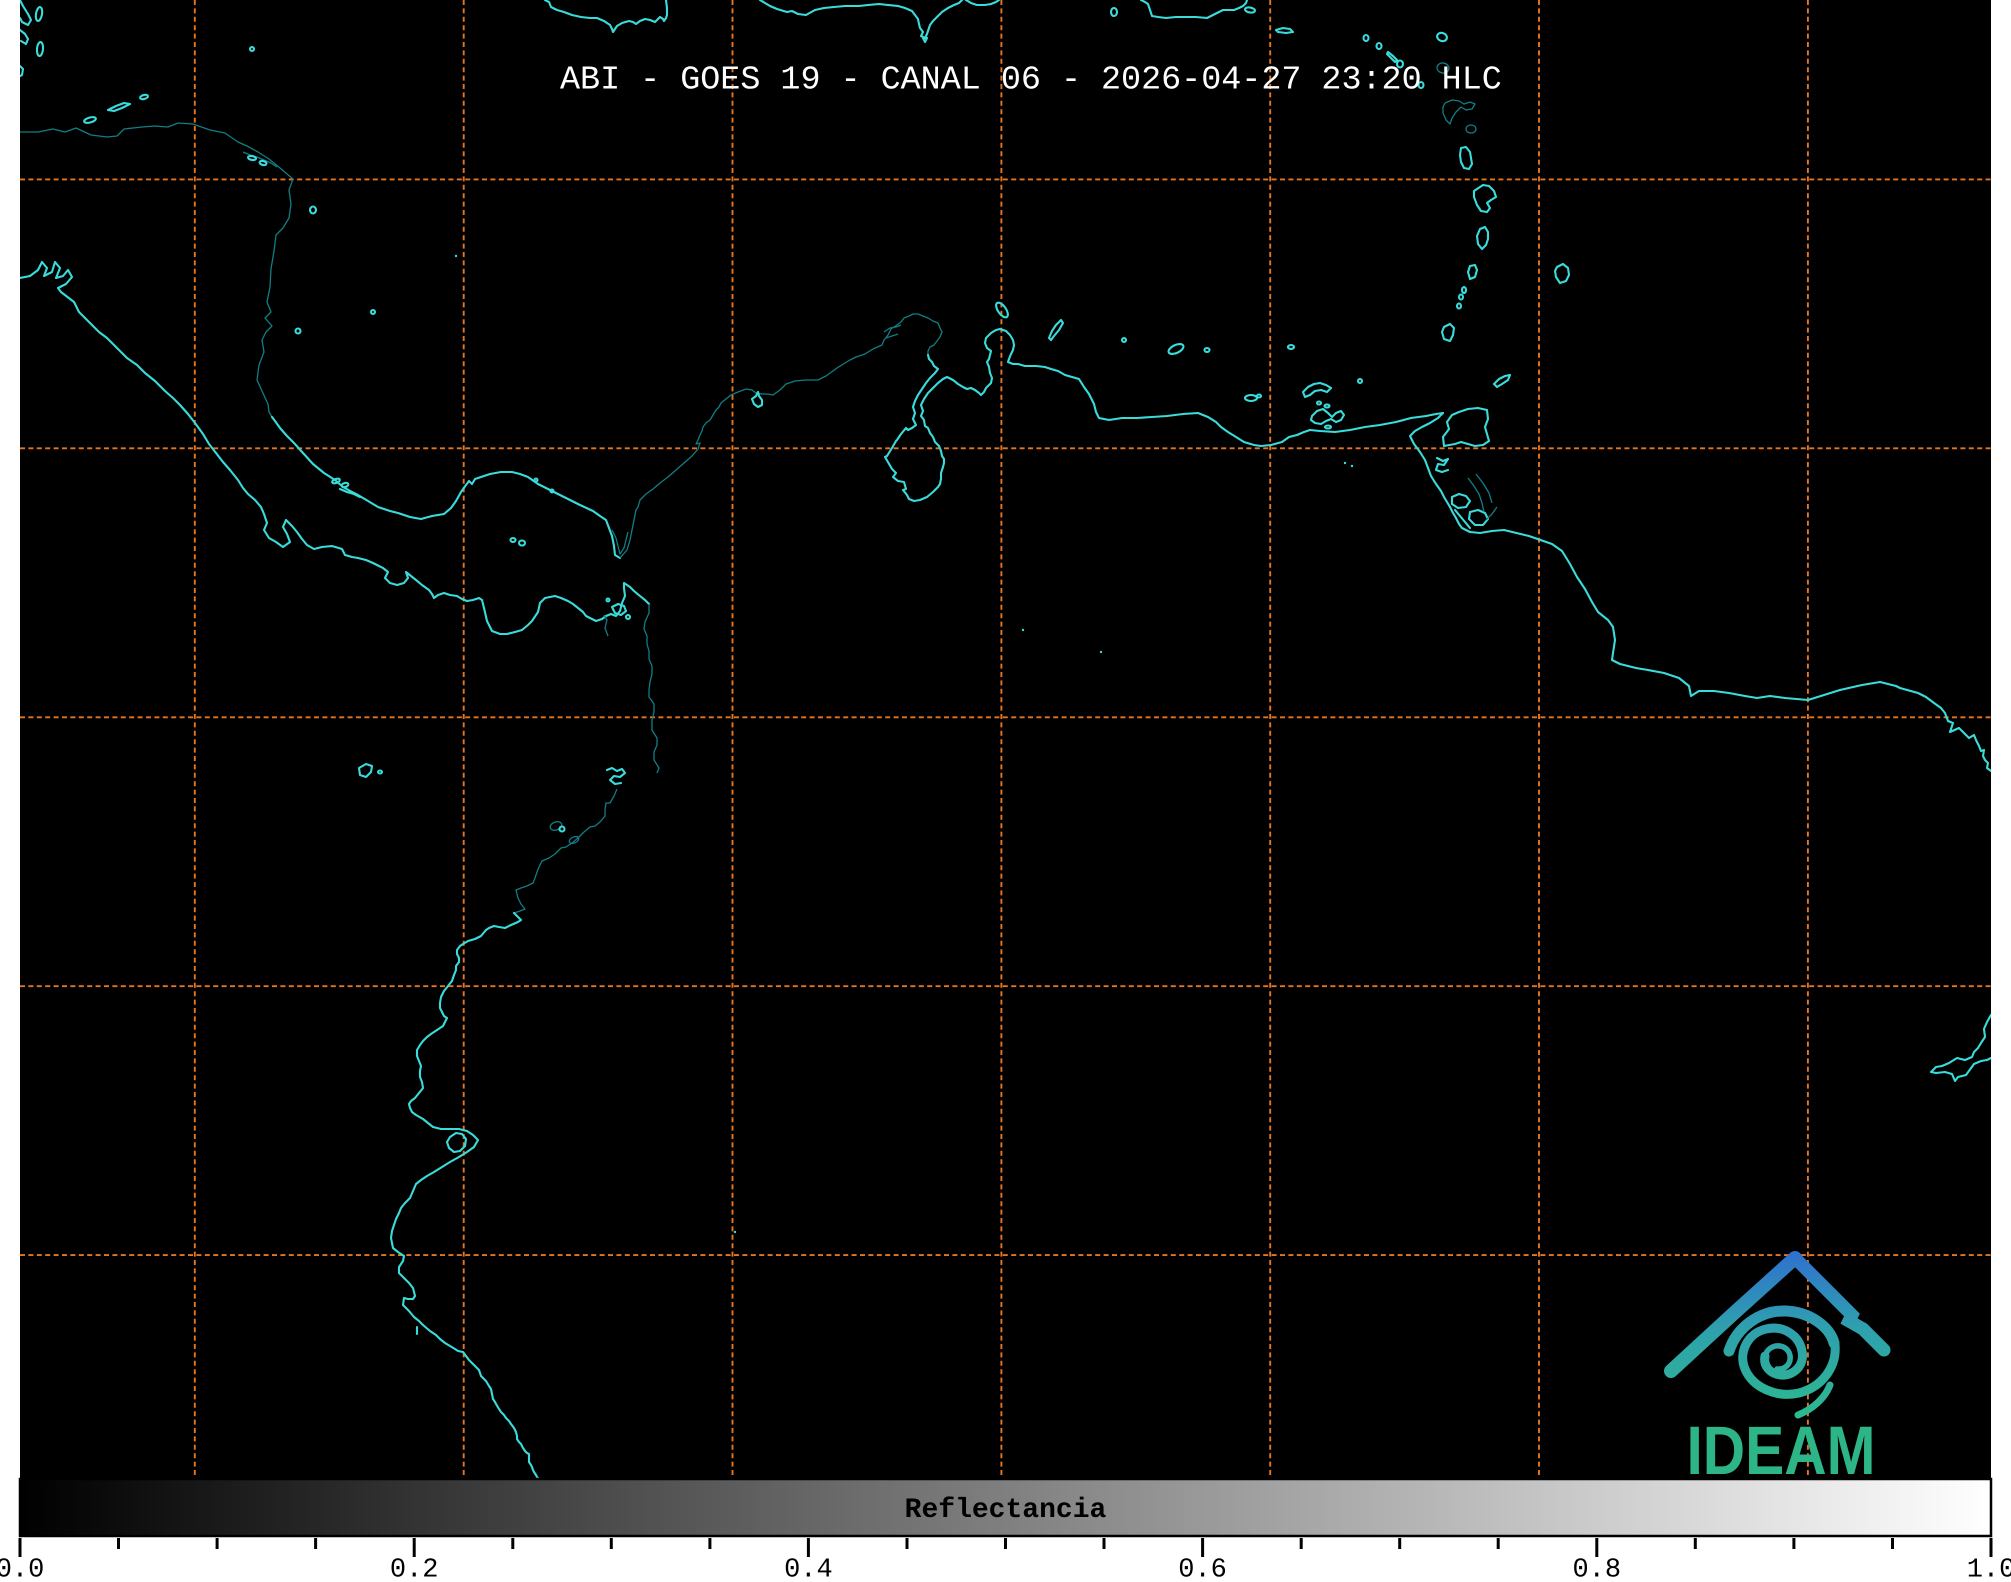 The height and width of the screenshot is (1582, 2011). What do you see at coordinates (1781, 1450) in the screenshot?
I see `svg-text: IDEAM` at bounding box center [1781, 1450].